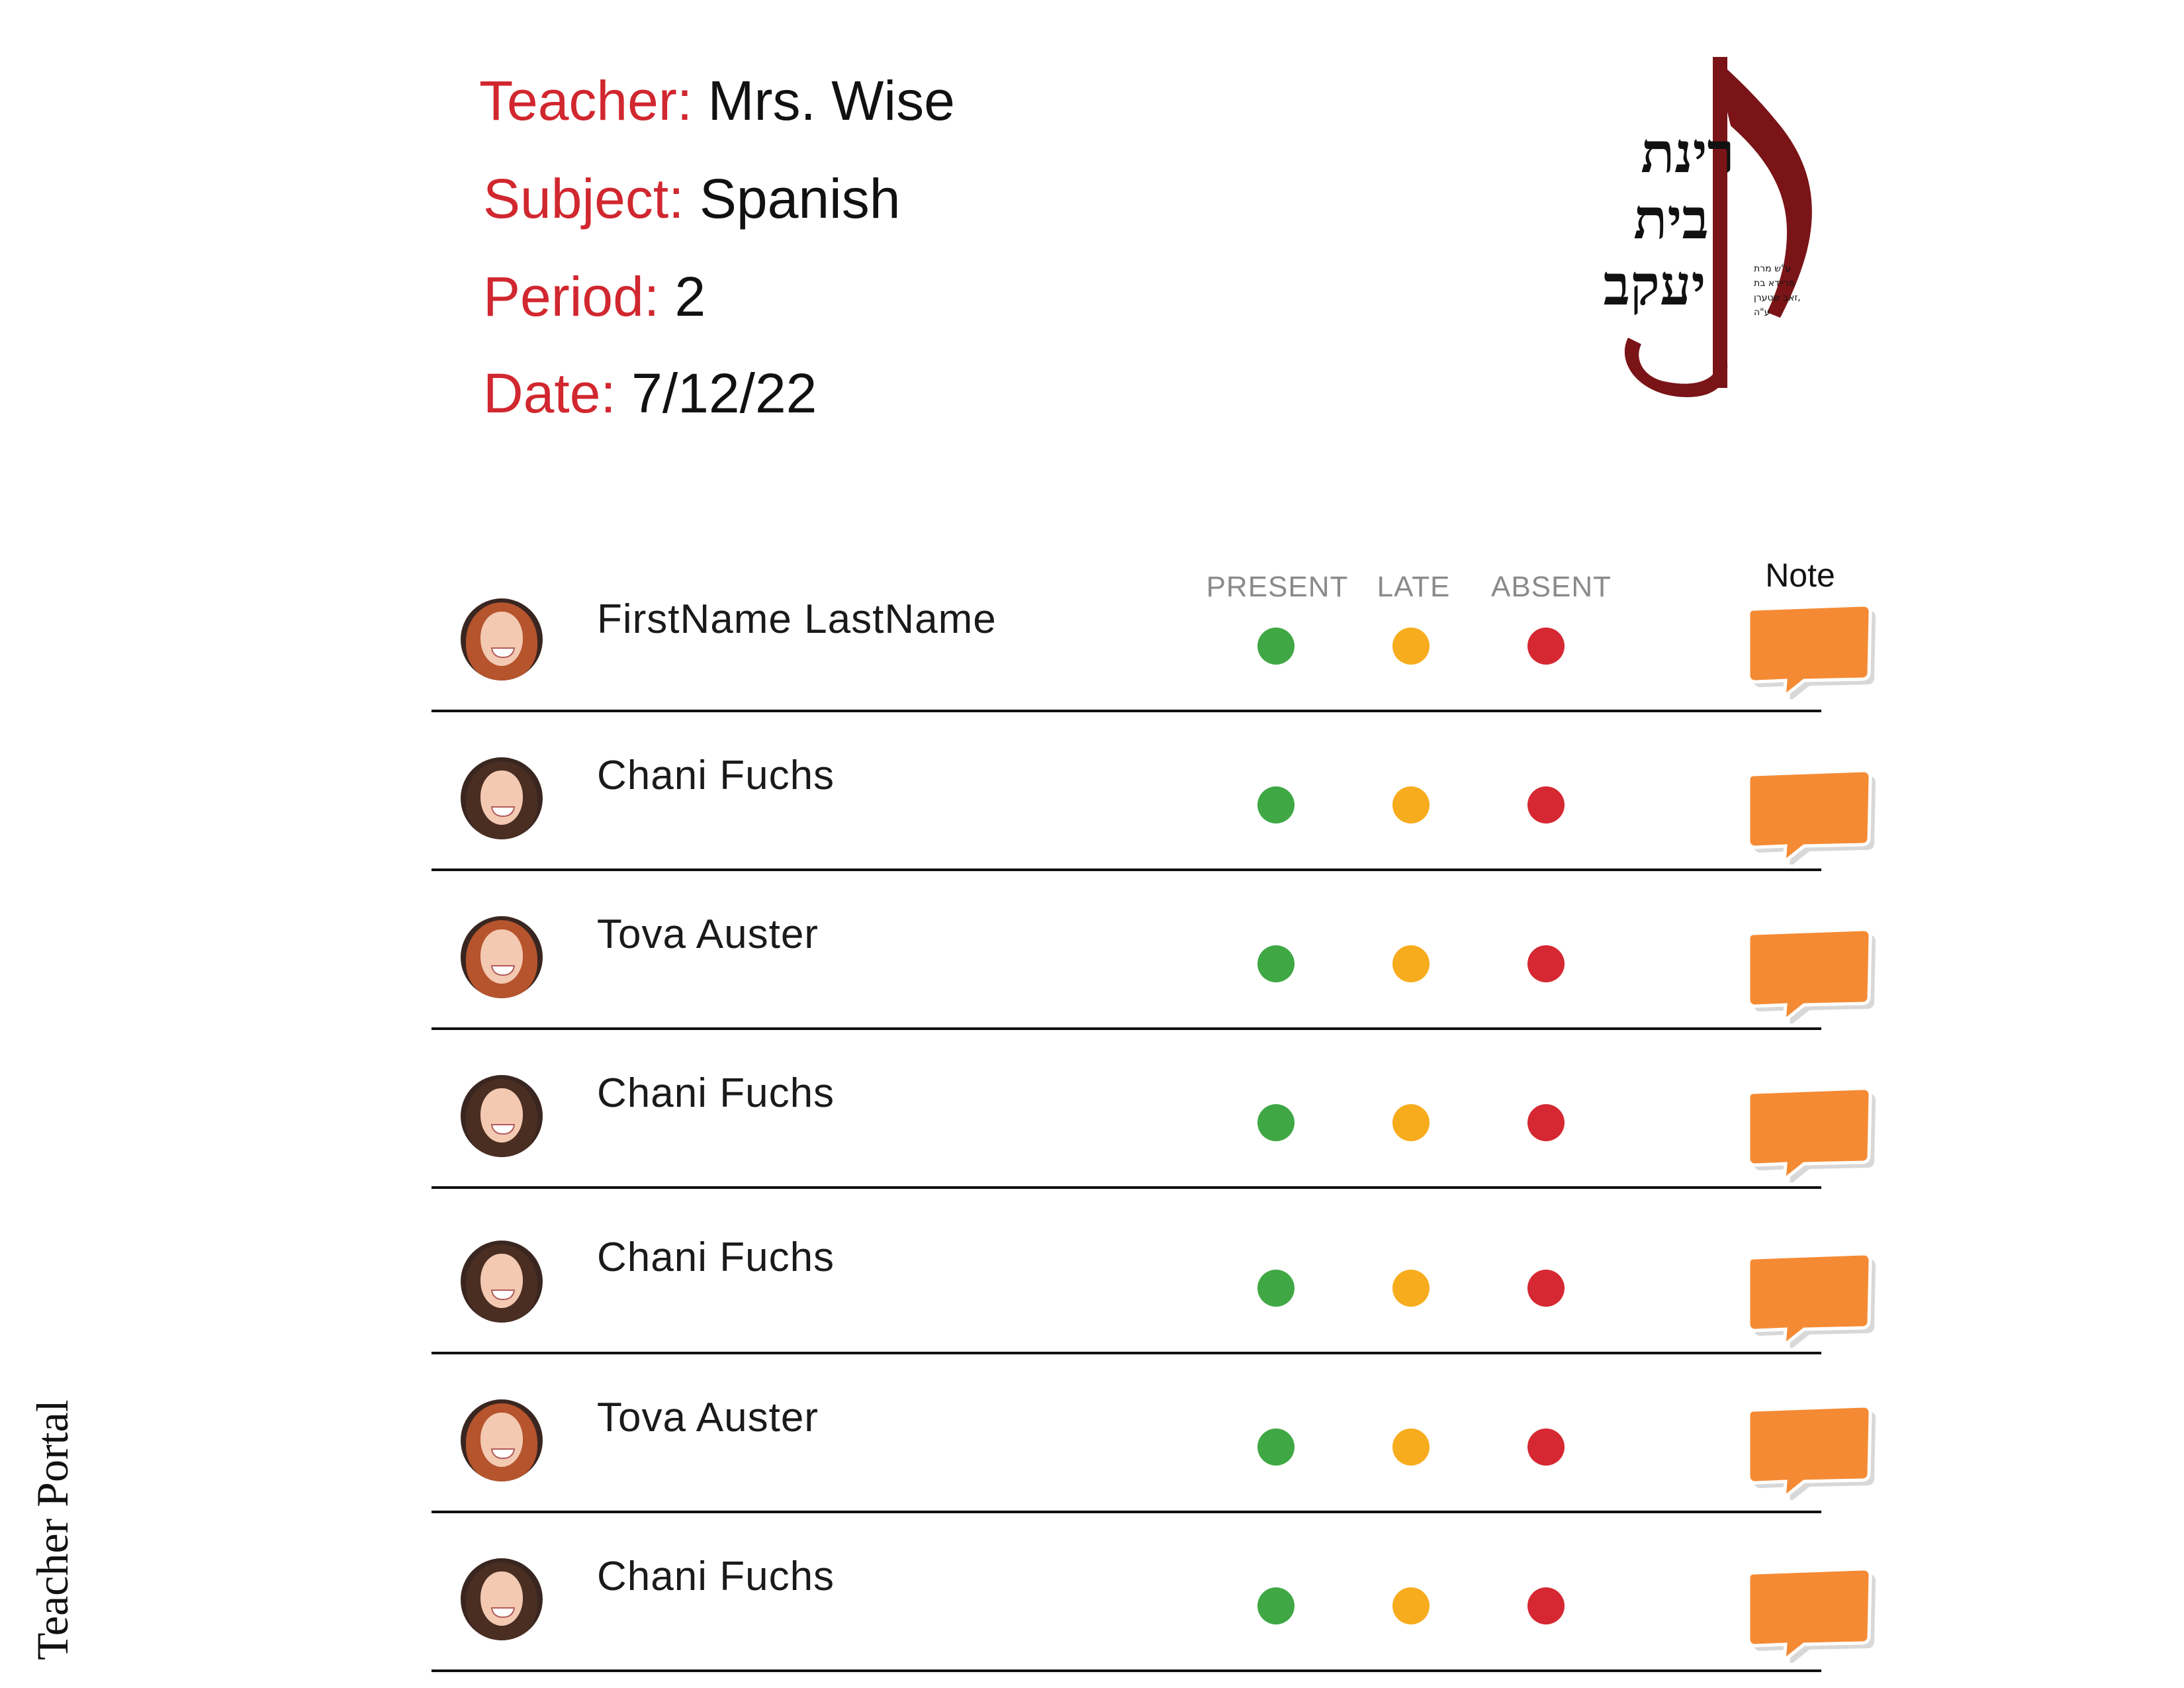  Describe the element at coordinates (1154, 632) in the screenshot. I see `student-row: FirstName LastName` at that location.